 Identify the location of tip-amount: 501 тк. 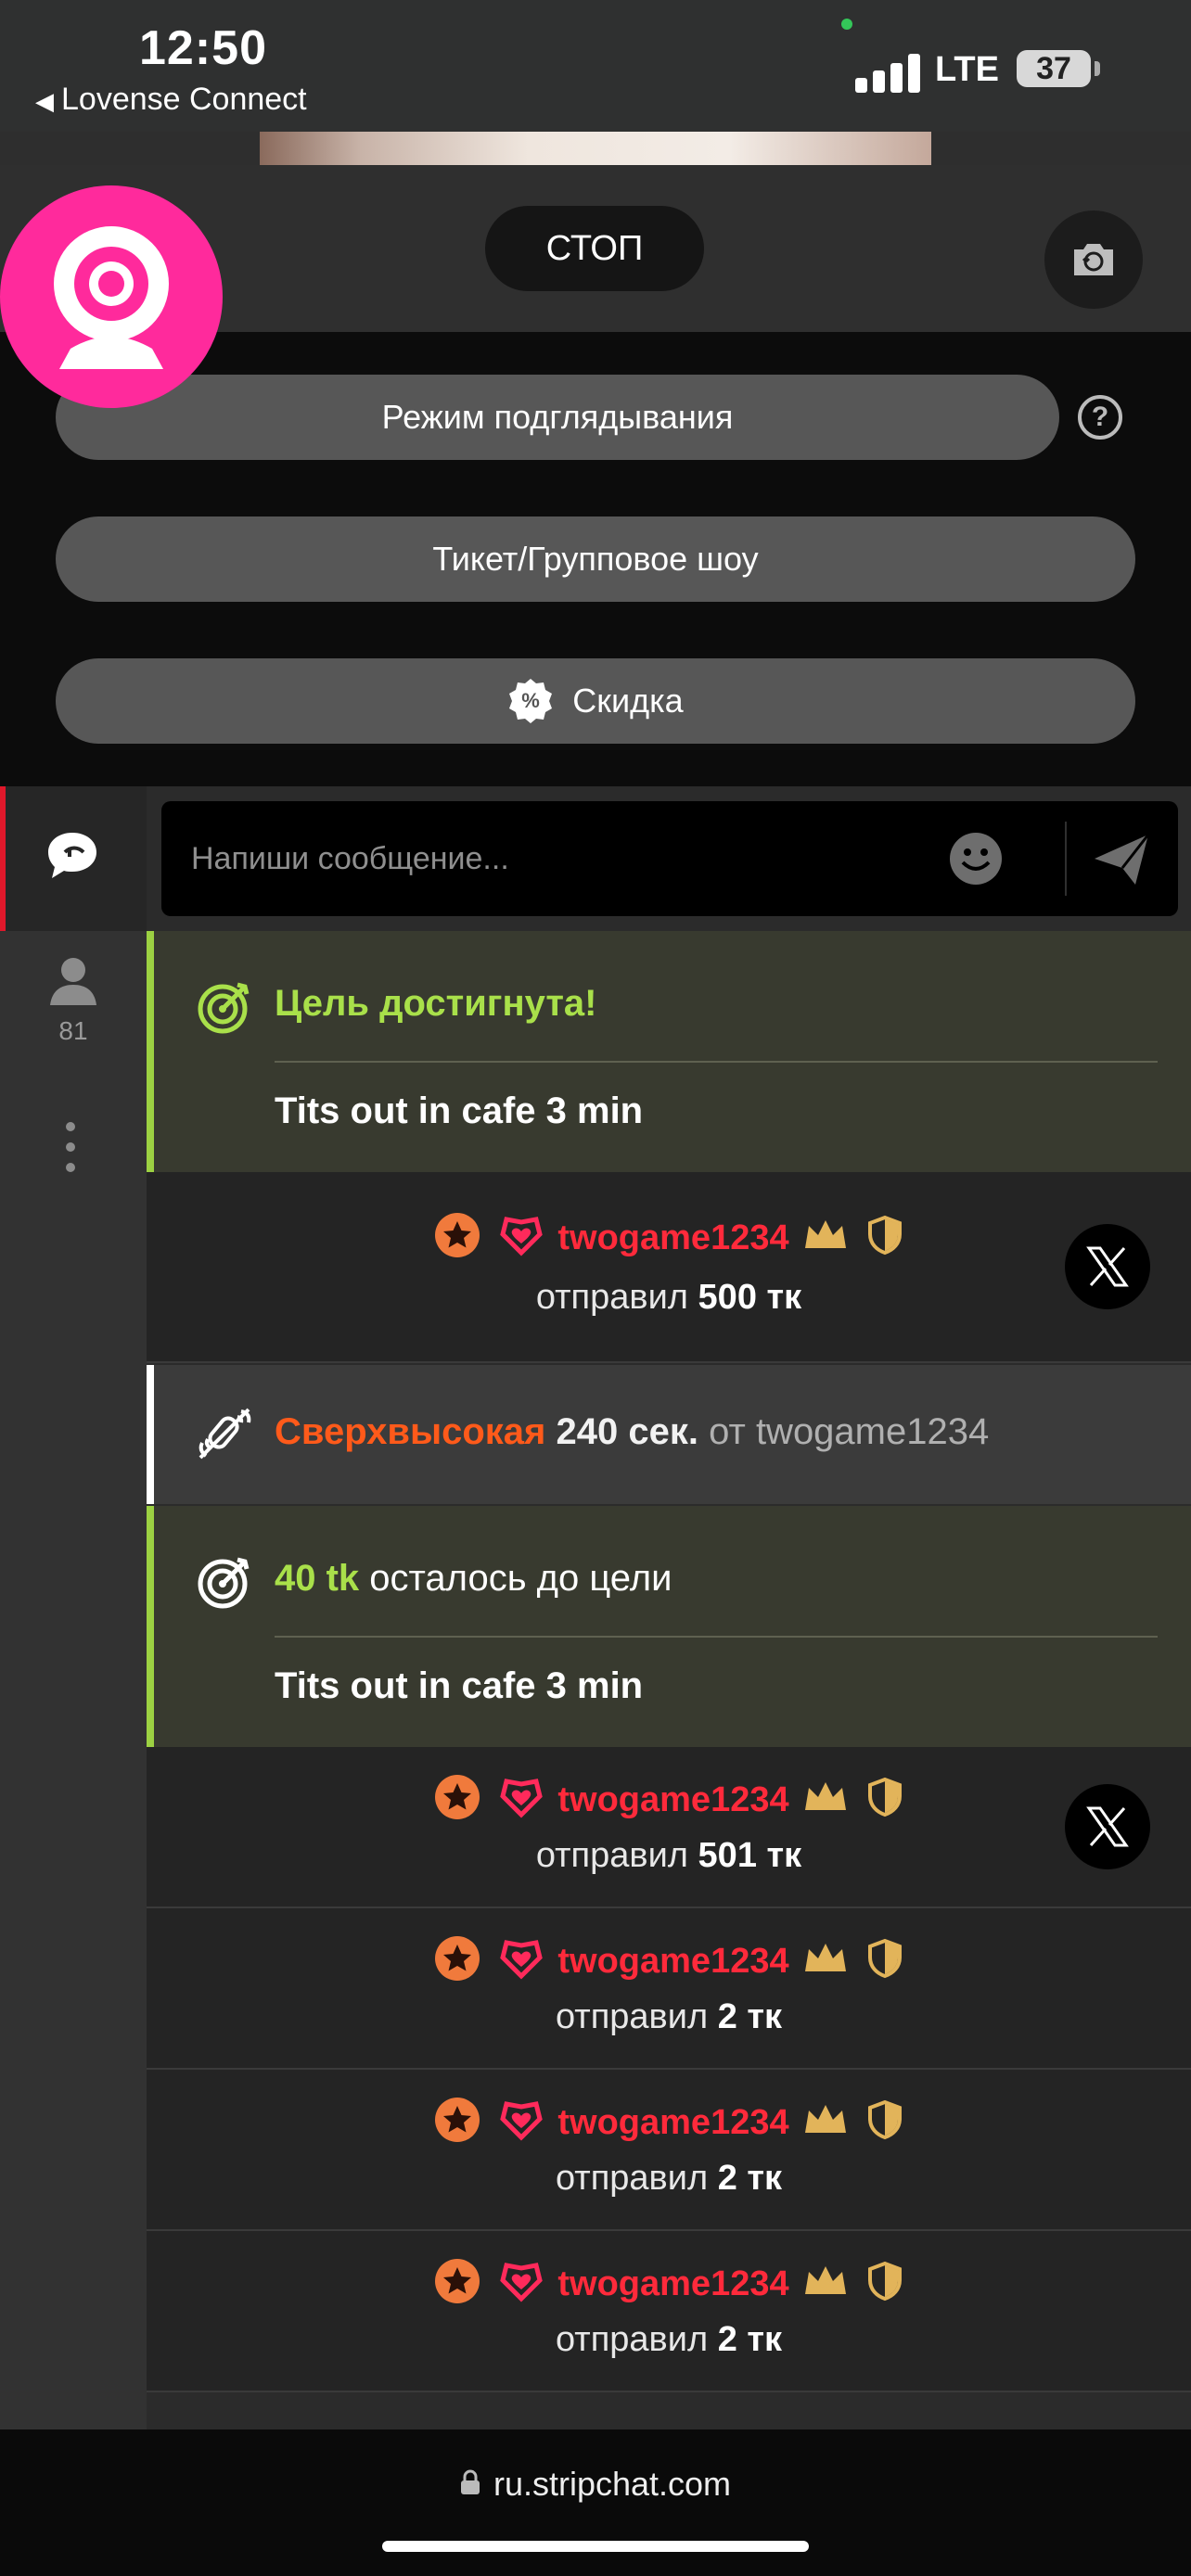
(750, 1855).